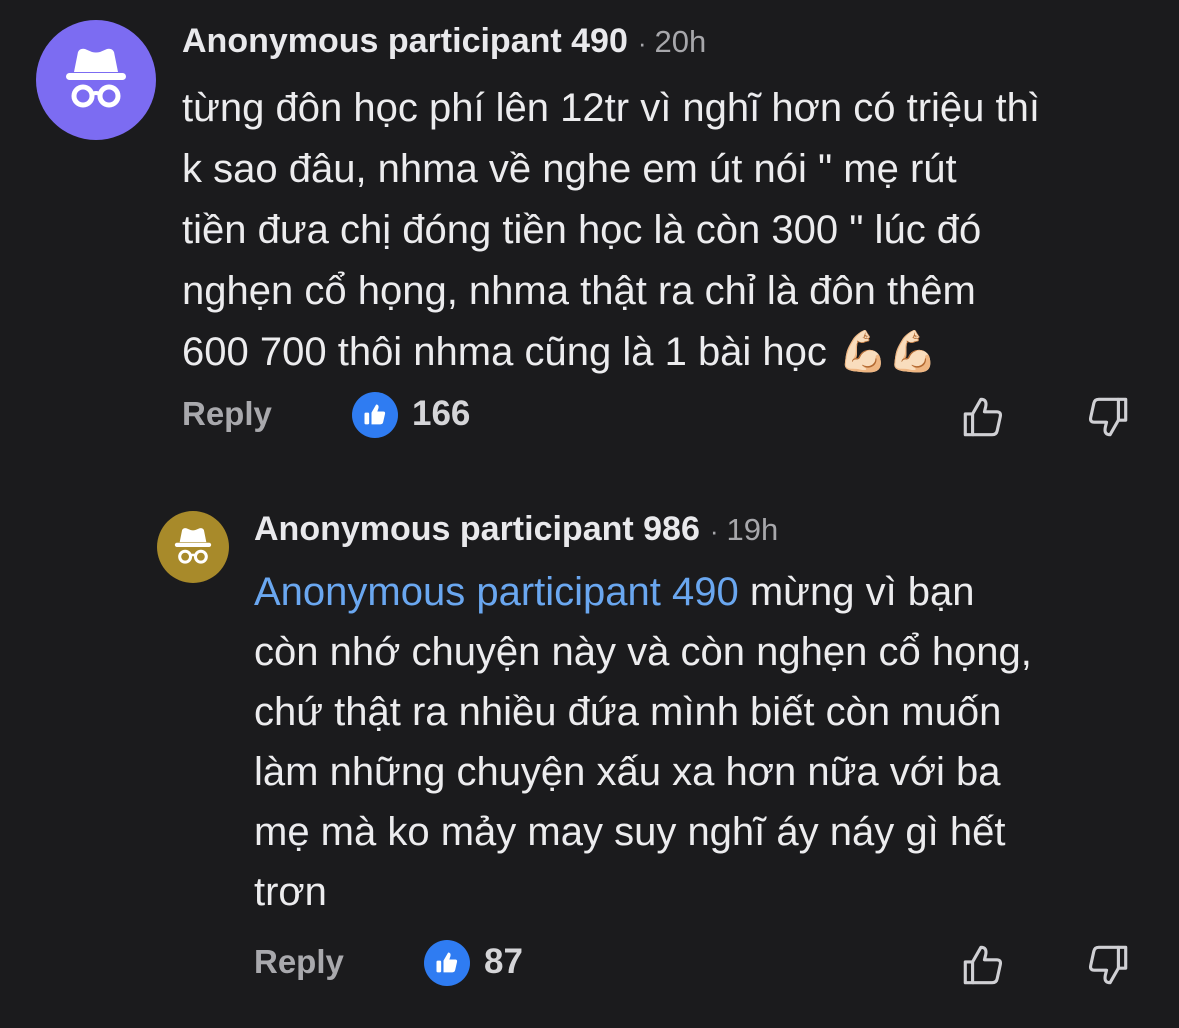 The image size is (1179, 1028). Describe the element at coordinates (856, 592) in the screenshot. I see `comment-line-text: mừng vì bạn` at that location.